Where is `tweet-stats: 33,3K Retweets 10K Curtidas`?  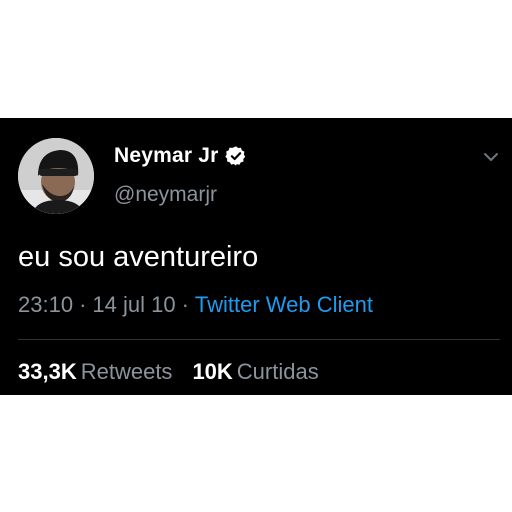
tweet-stats: 33,3K Retweets 10K Curtidas is located at coordinates (168, 372).